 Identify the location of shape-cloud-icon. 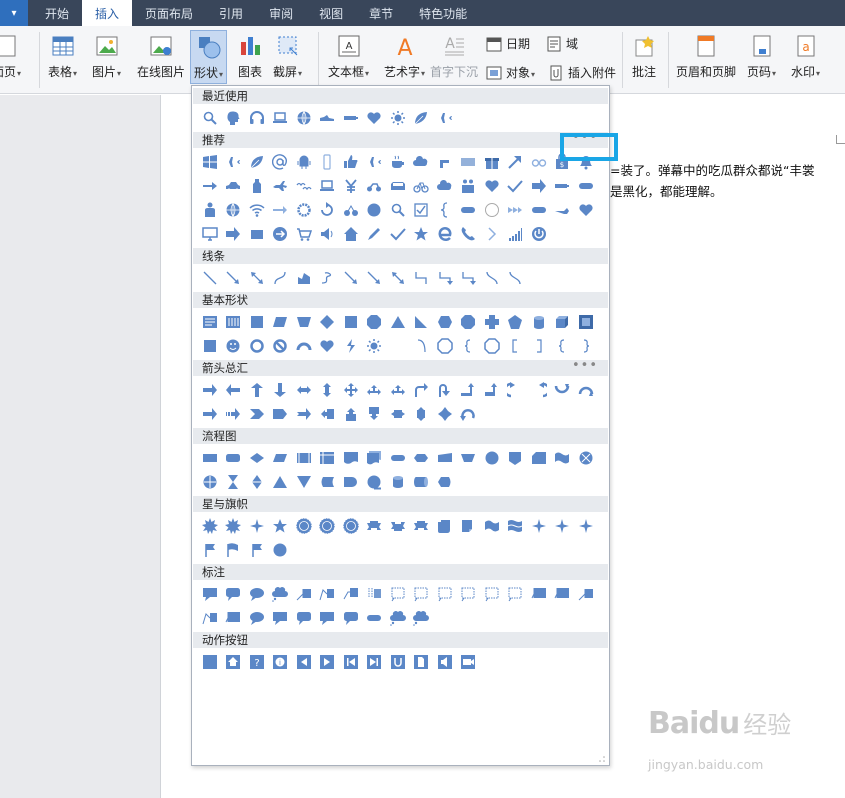
(445, 186).